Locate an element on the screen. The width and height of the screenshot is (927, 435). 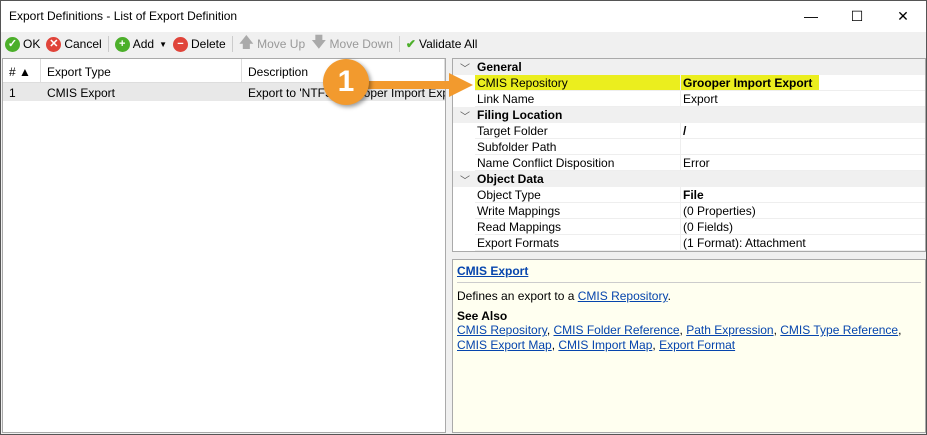
property-name: Export Formats is located at coordinates (578, 242).